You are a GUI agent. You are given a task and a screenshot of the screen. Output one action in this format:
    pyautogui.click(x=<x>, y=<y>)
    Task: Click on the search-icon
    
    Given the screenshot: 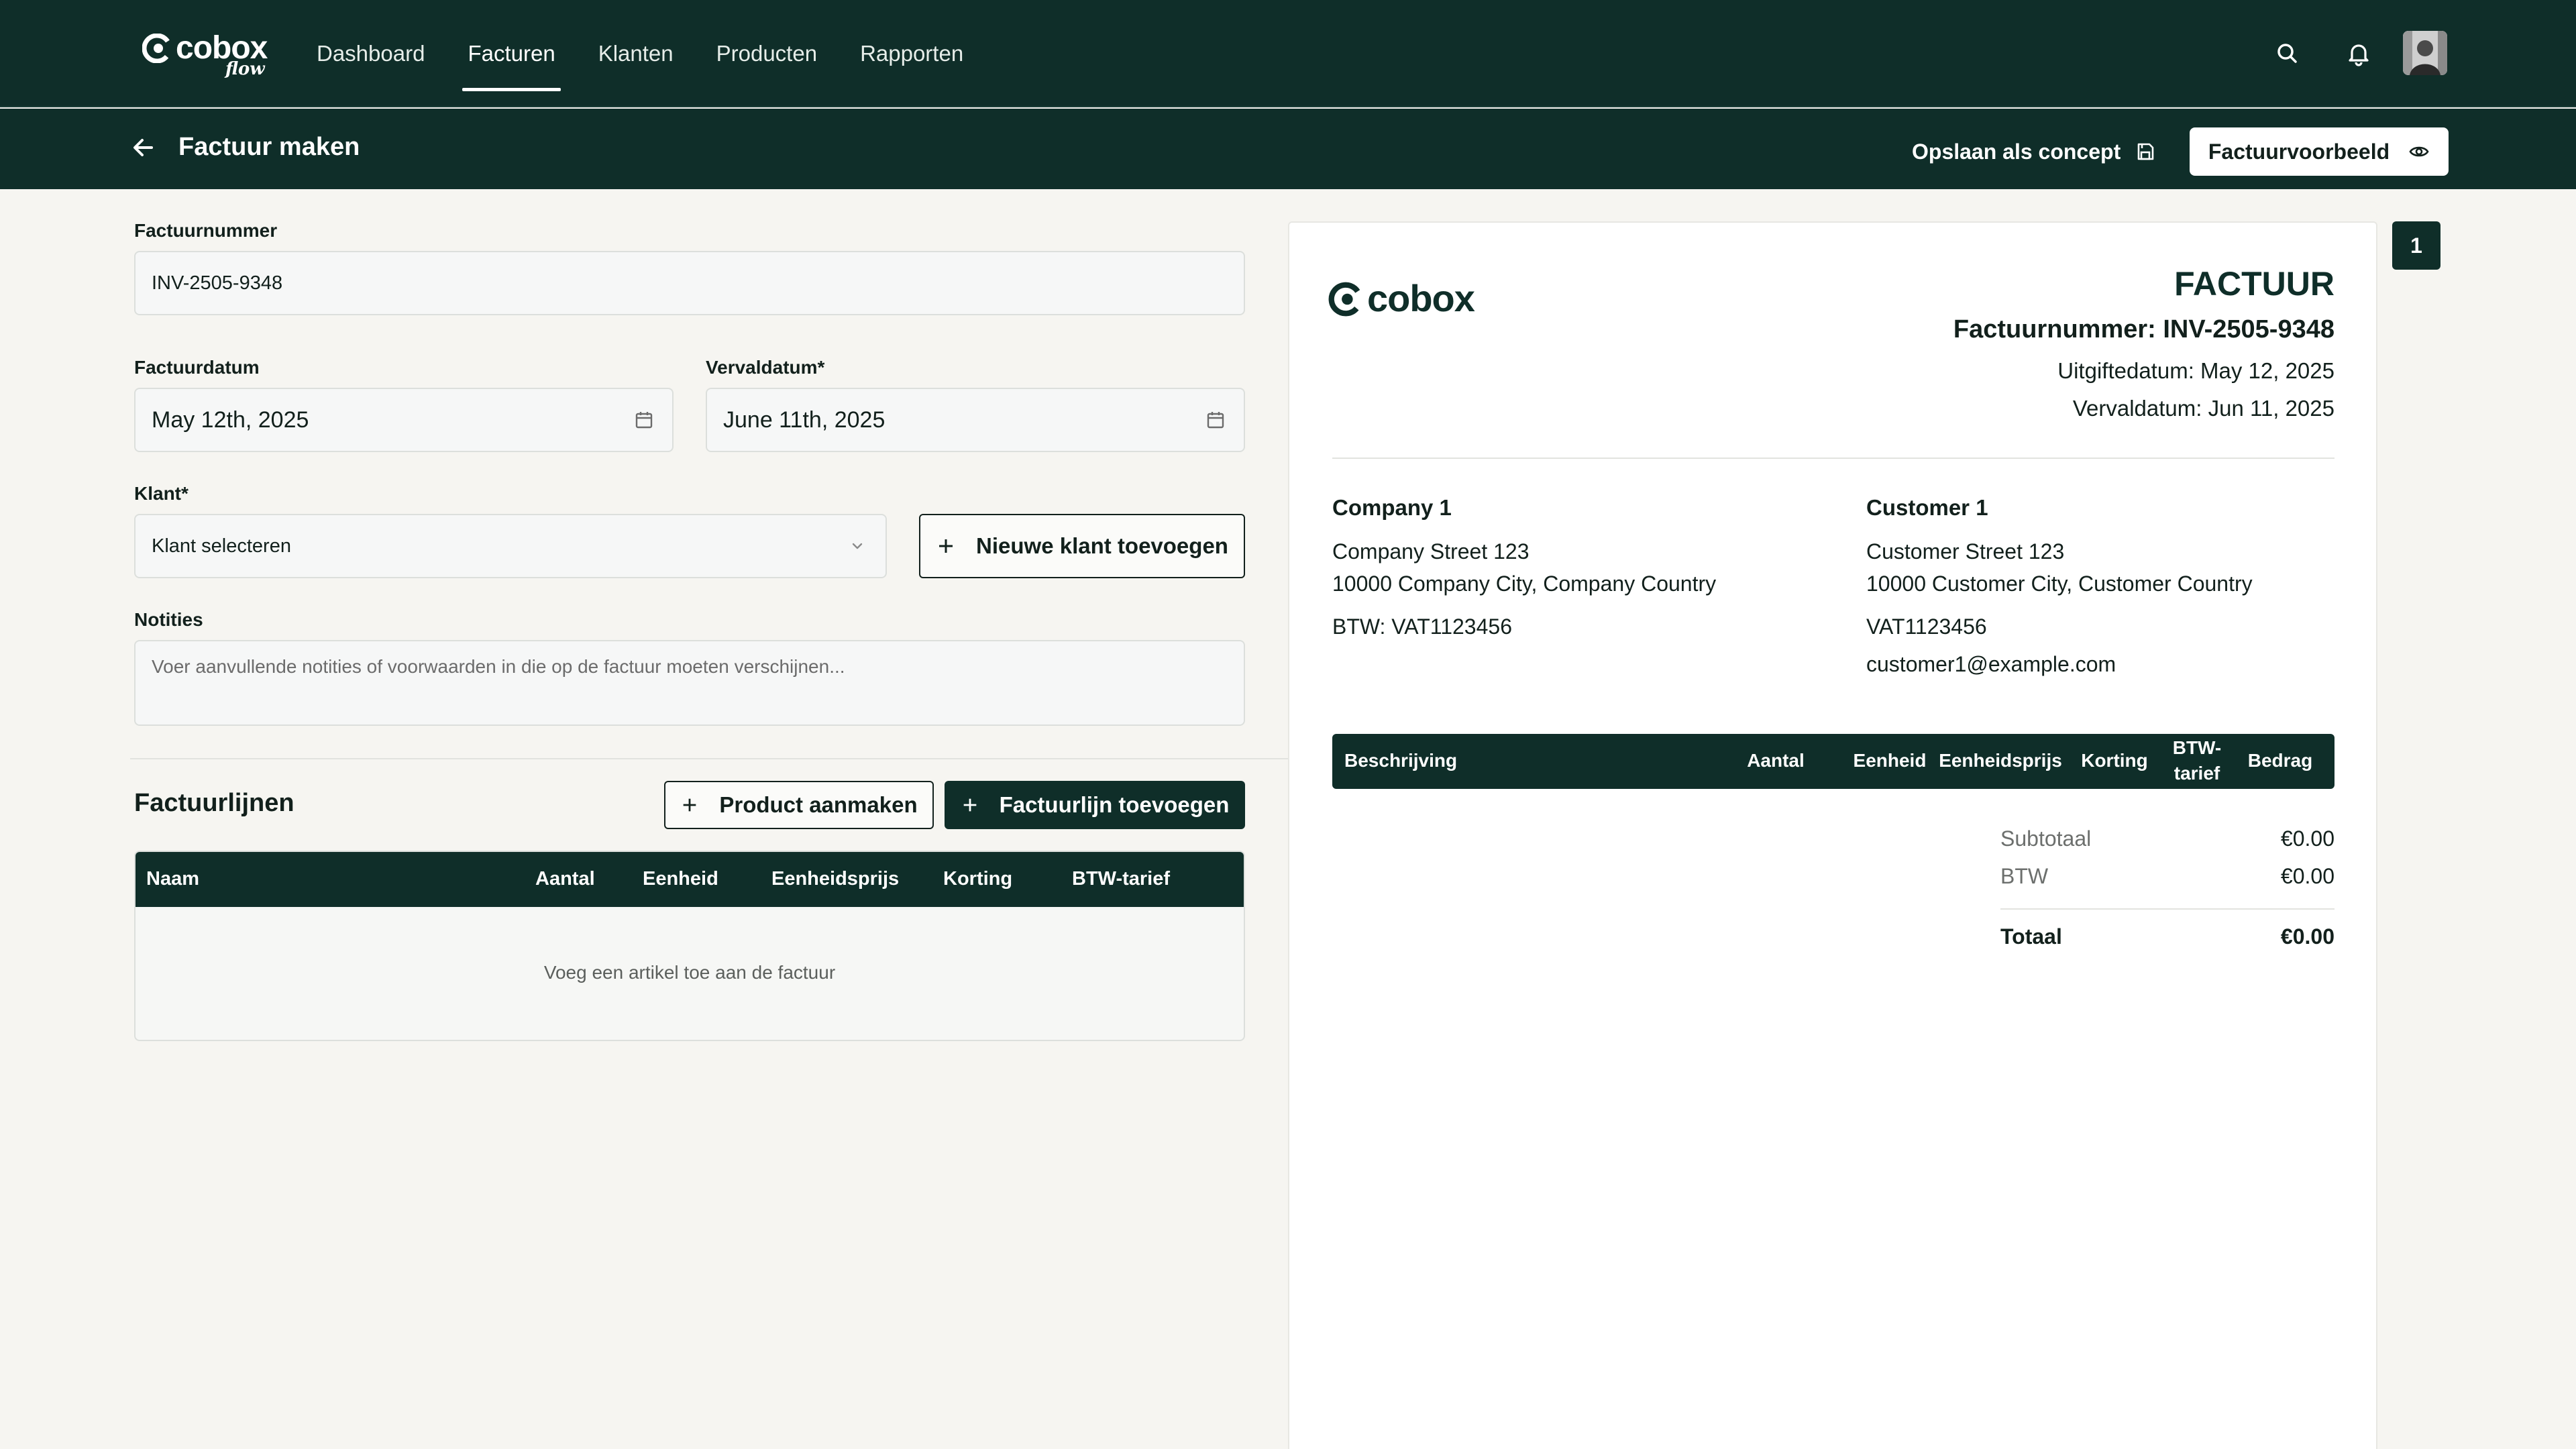 What is the action you would take?
    pyautogui.click(x=2287, y=53)
    